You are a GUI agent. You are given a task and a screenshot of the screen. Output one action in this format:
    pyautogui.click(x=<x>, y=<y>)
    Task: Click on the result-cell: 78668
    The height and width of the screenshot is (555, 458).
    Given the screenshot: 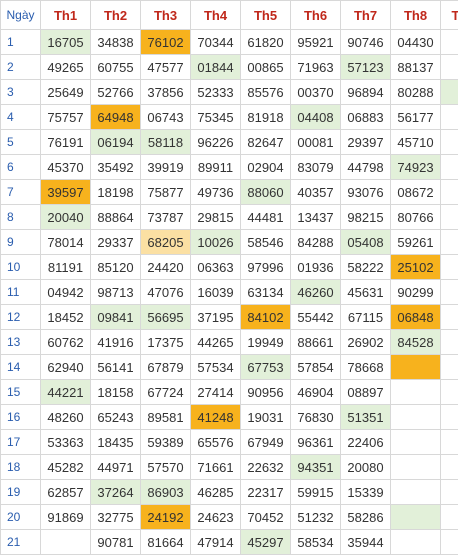 What is the action you would take?
    pyautogui.click(x=366, y=367)
    